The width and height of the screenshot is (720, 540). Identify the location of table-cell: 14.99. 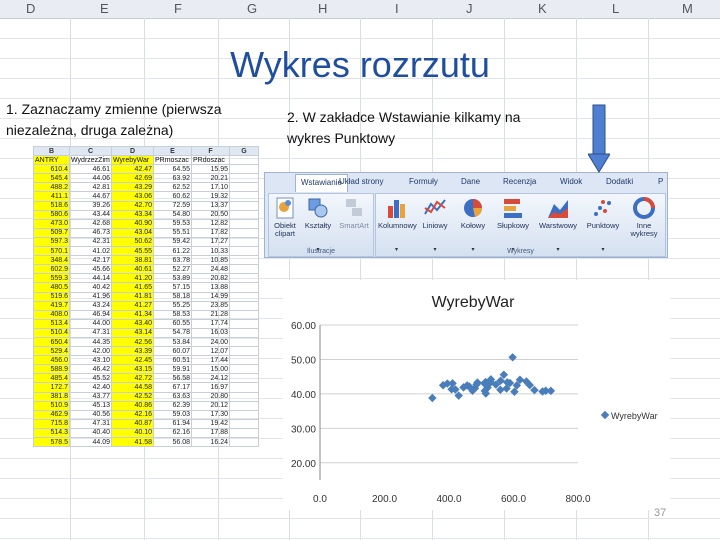
(210, 296).